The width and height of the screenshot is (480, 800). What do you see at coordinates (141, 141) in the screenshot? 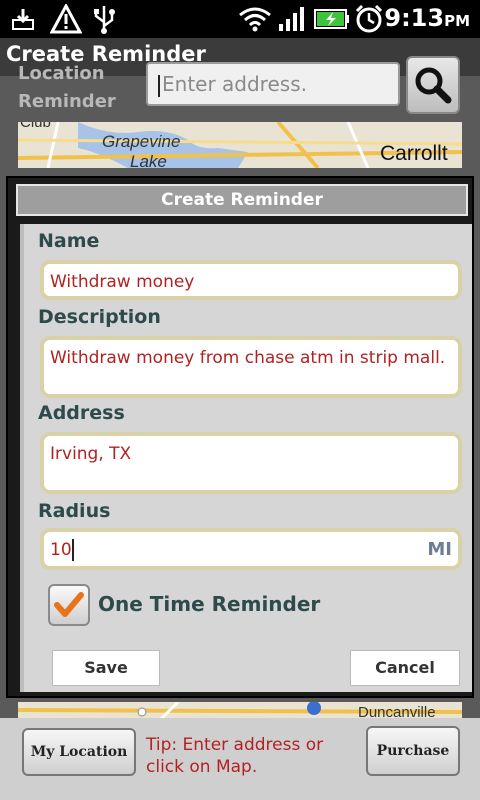
I see `map-label-grapevine: Grapevine` at bounding box center [141, 141].